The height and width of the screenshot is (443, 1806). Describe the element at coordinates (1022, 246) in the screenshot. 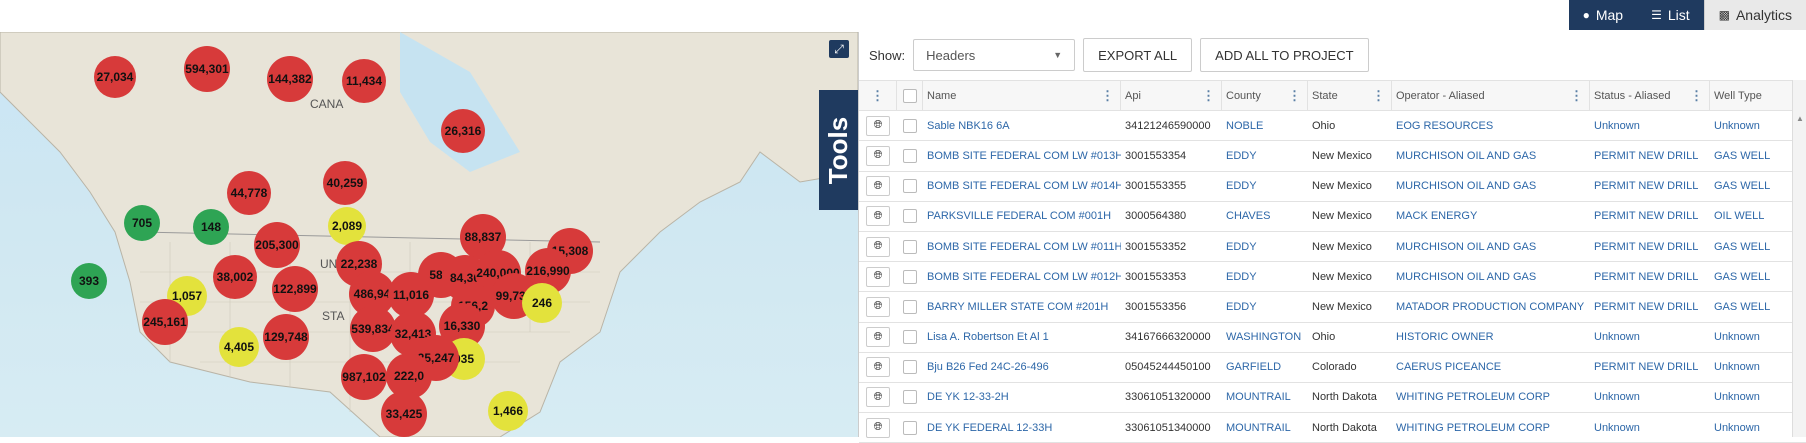

I see `cell-name: BOMB SITE FEDERAL COM LW #011H` at that location.